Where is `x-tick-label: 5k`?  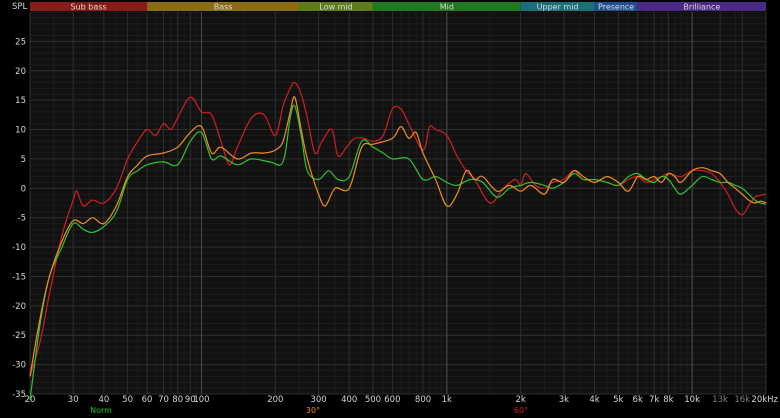
x-tick-label: 5k is located at coordinates (618, 400).